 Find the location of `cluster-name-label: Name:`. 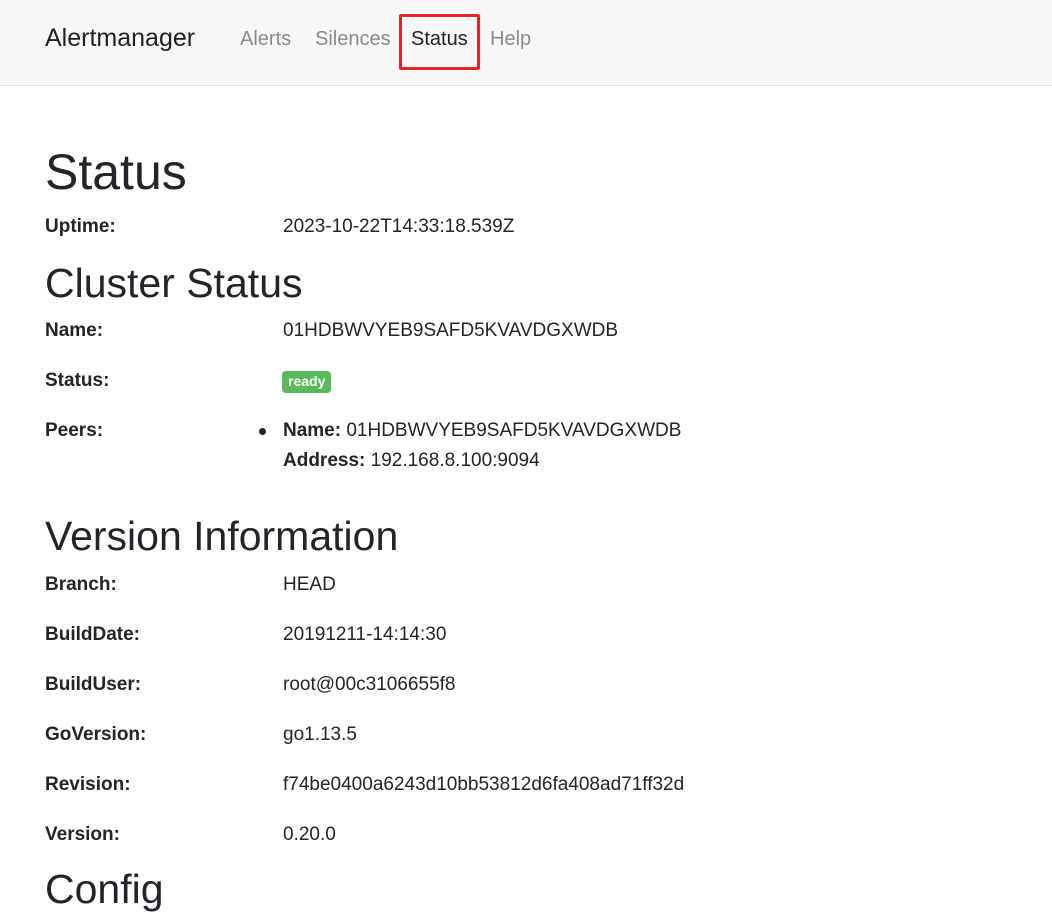

cluster-name-label: Name: is located at coordinates (74, 330).